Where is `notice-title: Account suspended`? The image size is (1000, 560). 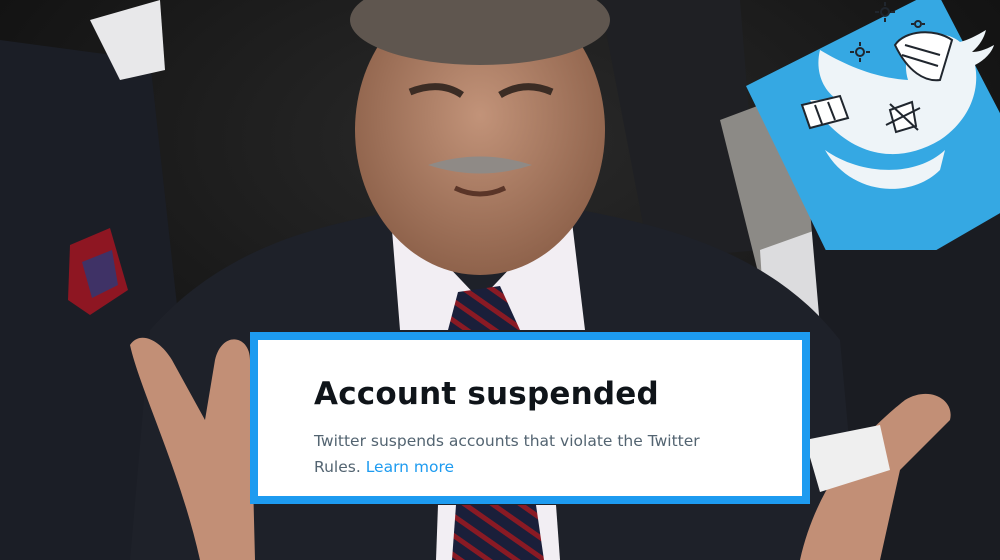 notice-title: Account suspended is located at coordinates (486, 394).